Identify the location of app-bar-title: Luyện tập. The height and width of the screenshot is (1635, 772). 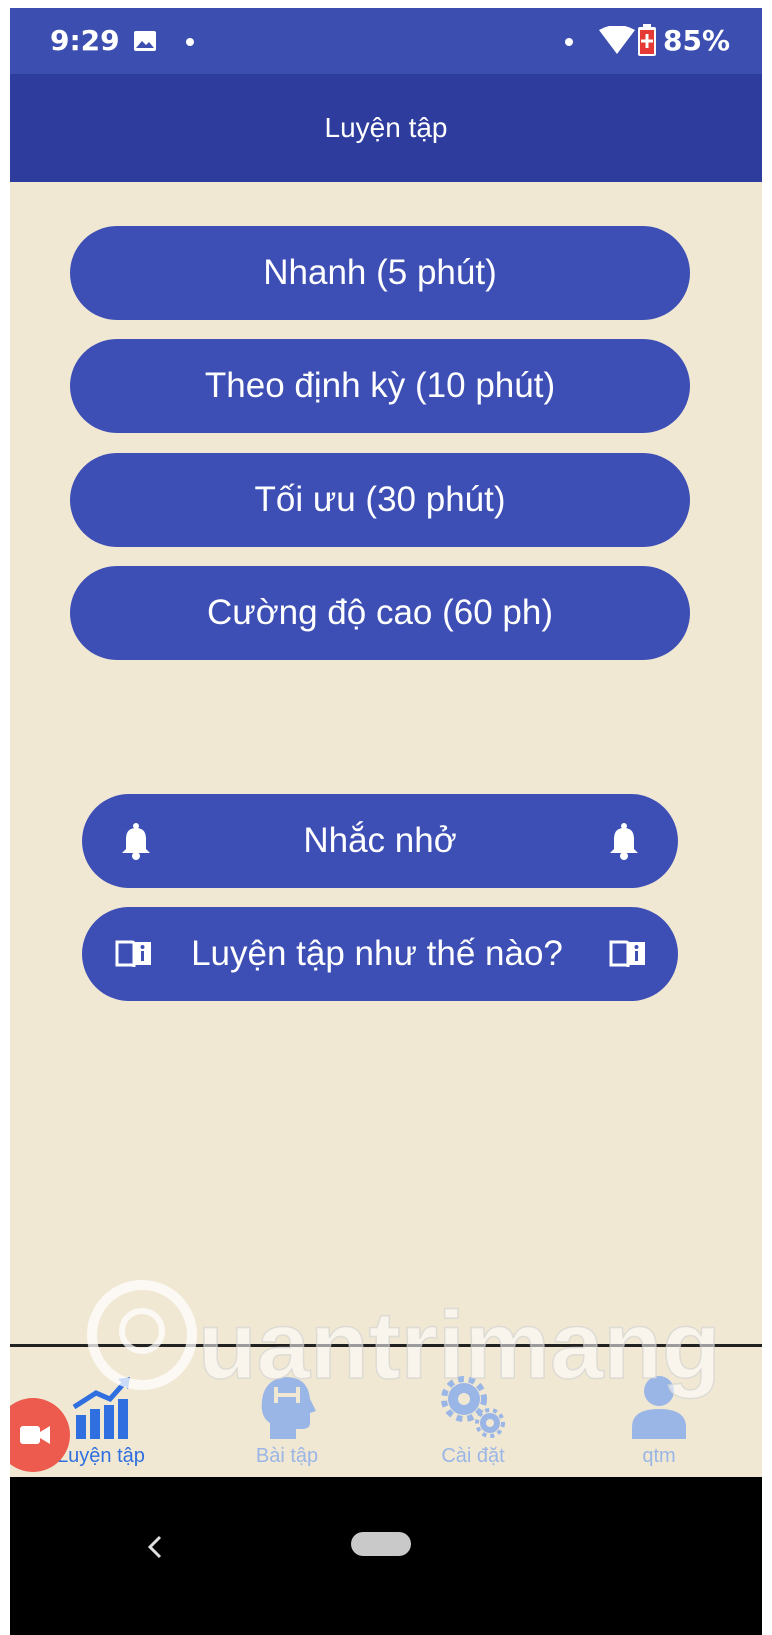
(386, 127).